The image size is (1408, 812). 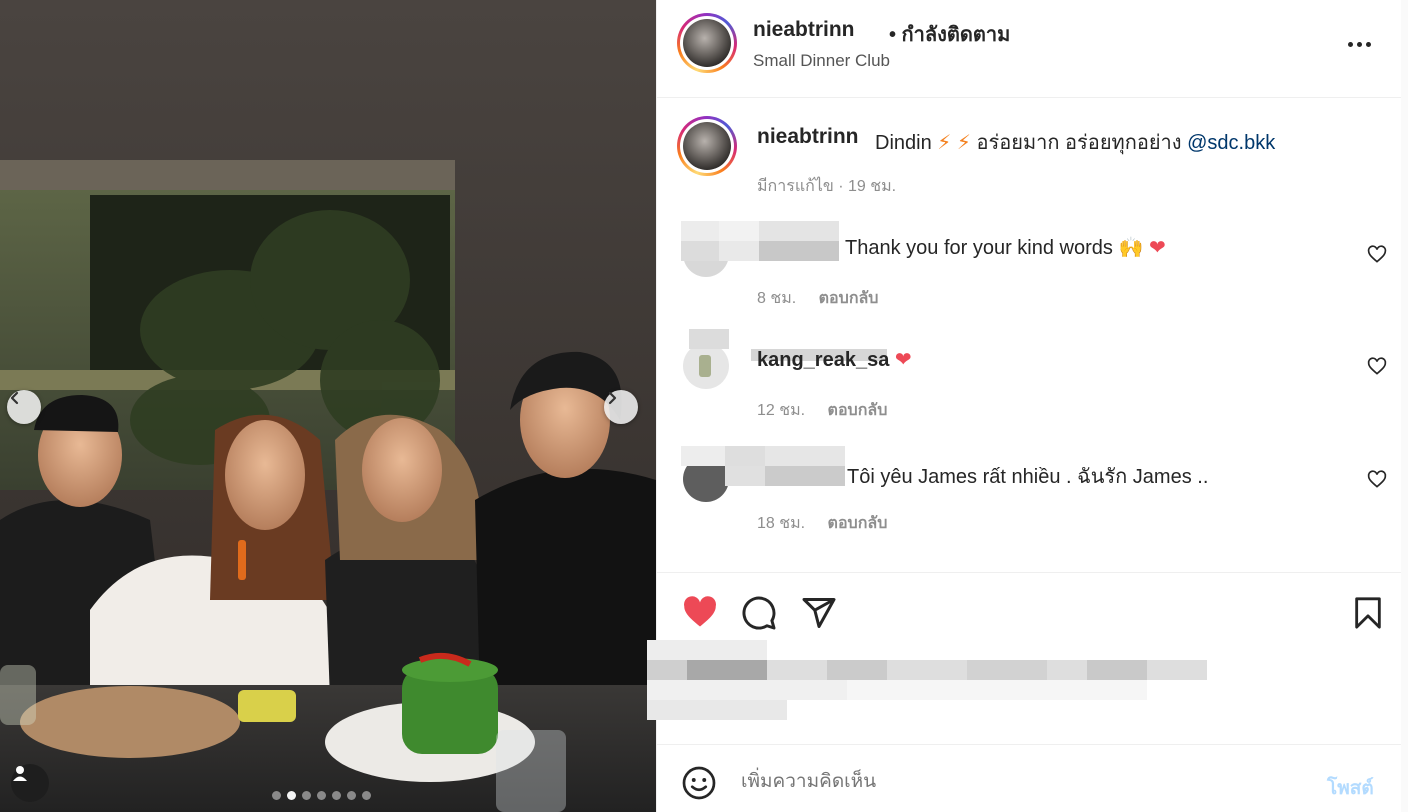 What do you see at coordinates (700, 613) in the screenshot?
I see `heart-filled-icon` at bounding box center [700, 613].